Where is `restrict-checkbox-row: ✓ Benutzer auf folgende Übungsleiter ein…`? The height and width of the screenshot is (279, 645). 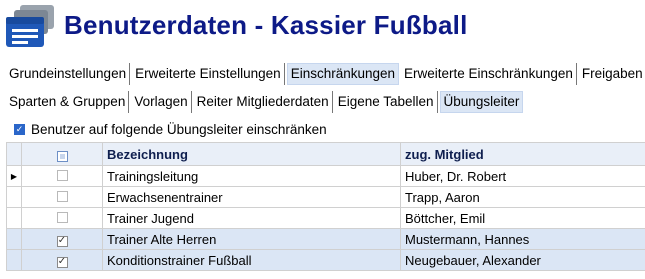 restrict-checkbox-row: ✓ Benutzer auf folgende Übungsleiter ein… is located at coordinates (170, 129).